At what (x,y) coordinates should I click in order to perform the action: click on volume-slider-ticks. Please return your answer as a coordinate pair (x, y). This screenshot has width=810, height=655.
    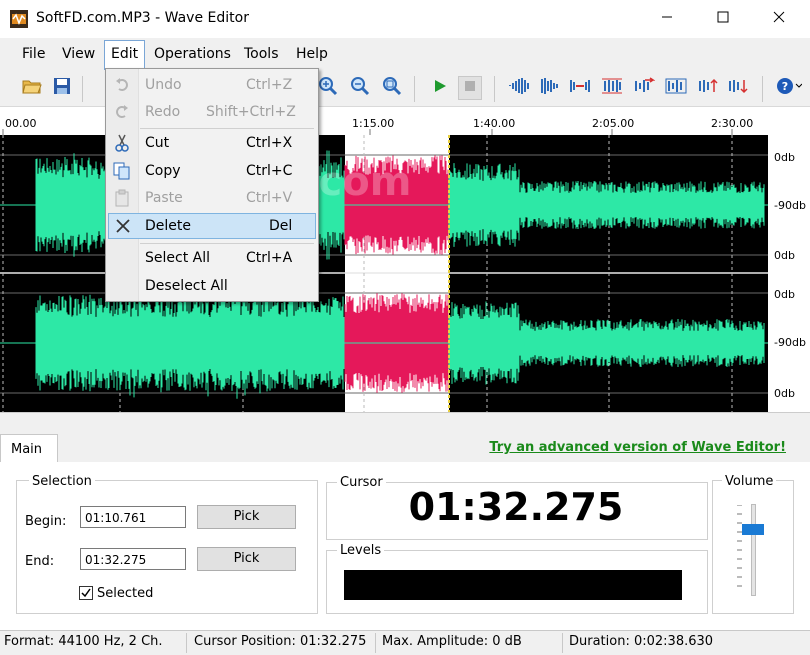
    Looking at the image, I should click on (740, 547).